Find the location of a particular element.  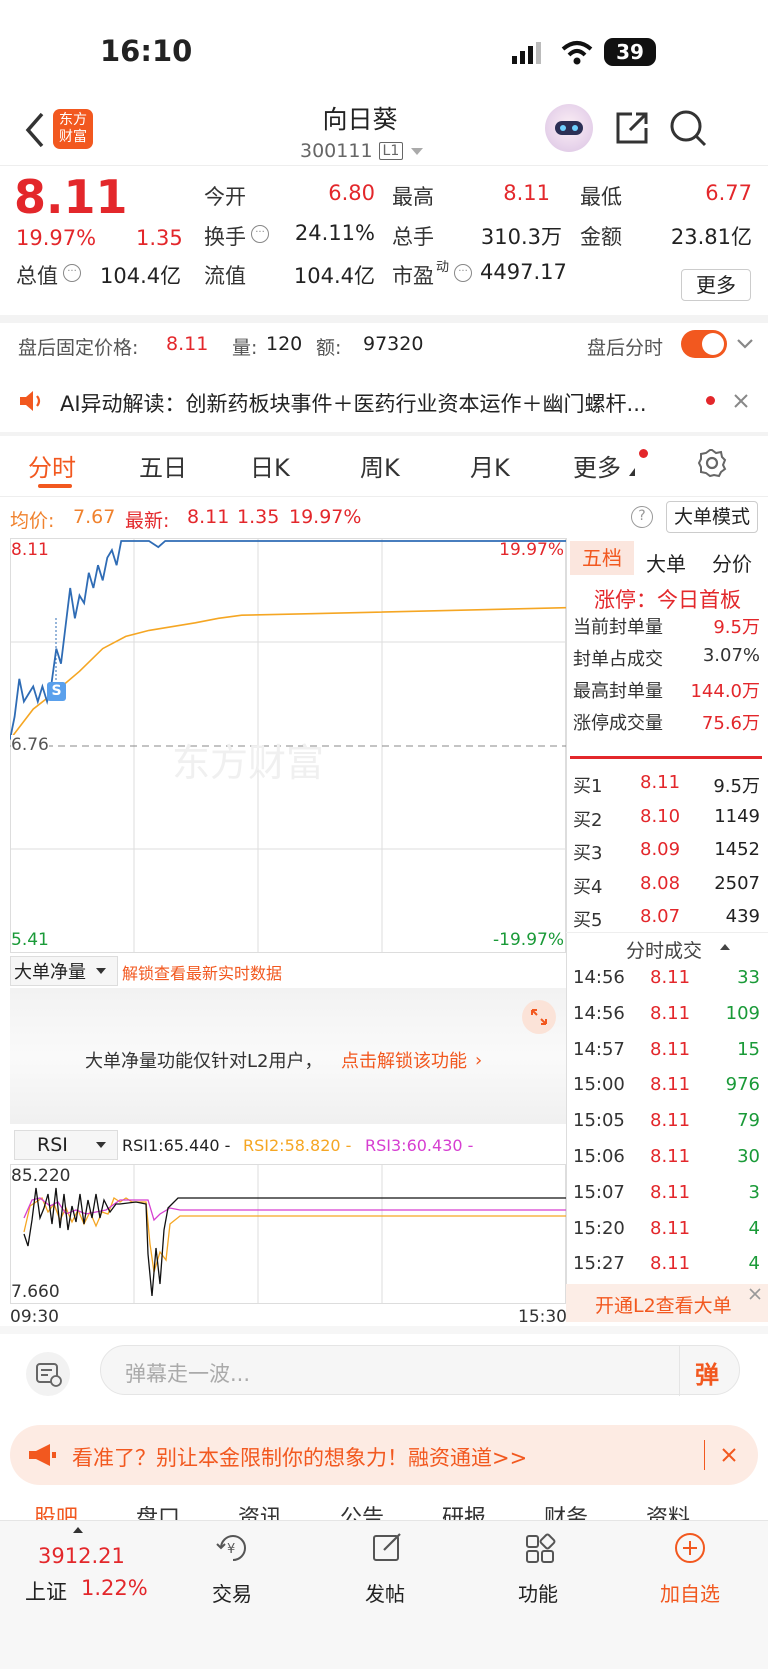

subtab: 资料 is located at coordinates (668, 1510).